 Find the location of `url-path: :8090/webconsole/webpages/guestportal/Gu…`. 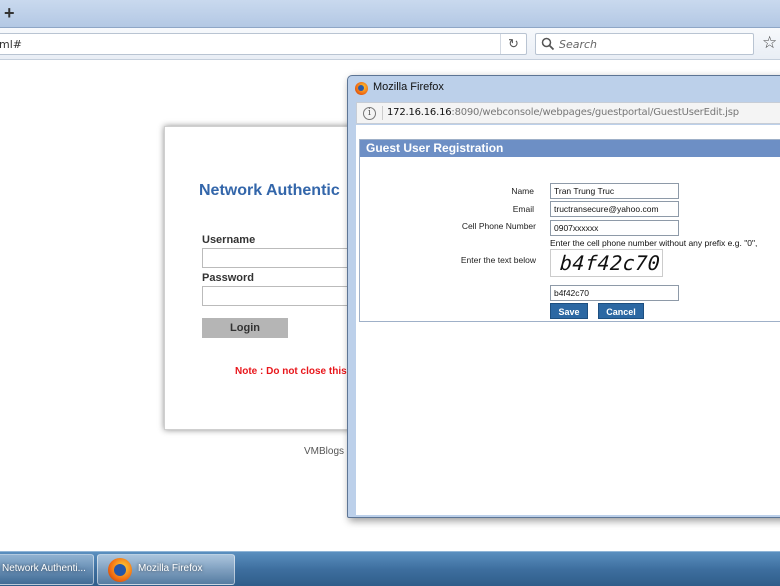

url-path: :8090/webconsole/webpages/guestportal/Gu… is located at coordinates (595, 112).